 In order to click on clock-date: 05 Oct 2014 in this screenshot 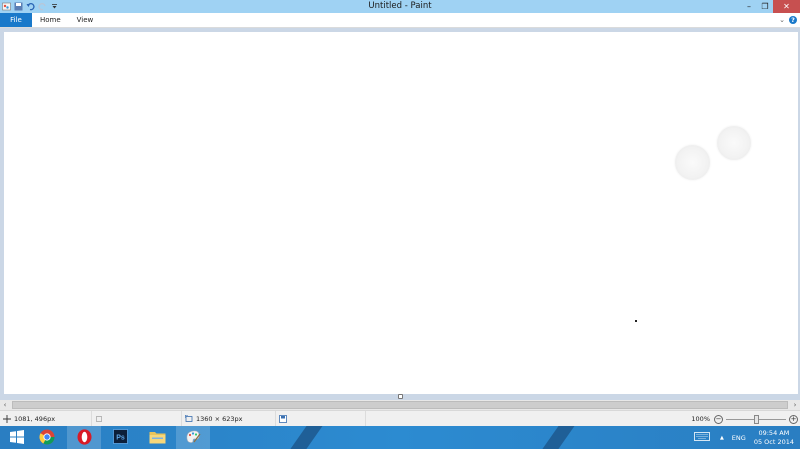, I will do `click(773, 441)`.